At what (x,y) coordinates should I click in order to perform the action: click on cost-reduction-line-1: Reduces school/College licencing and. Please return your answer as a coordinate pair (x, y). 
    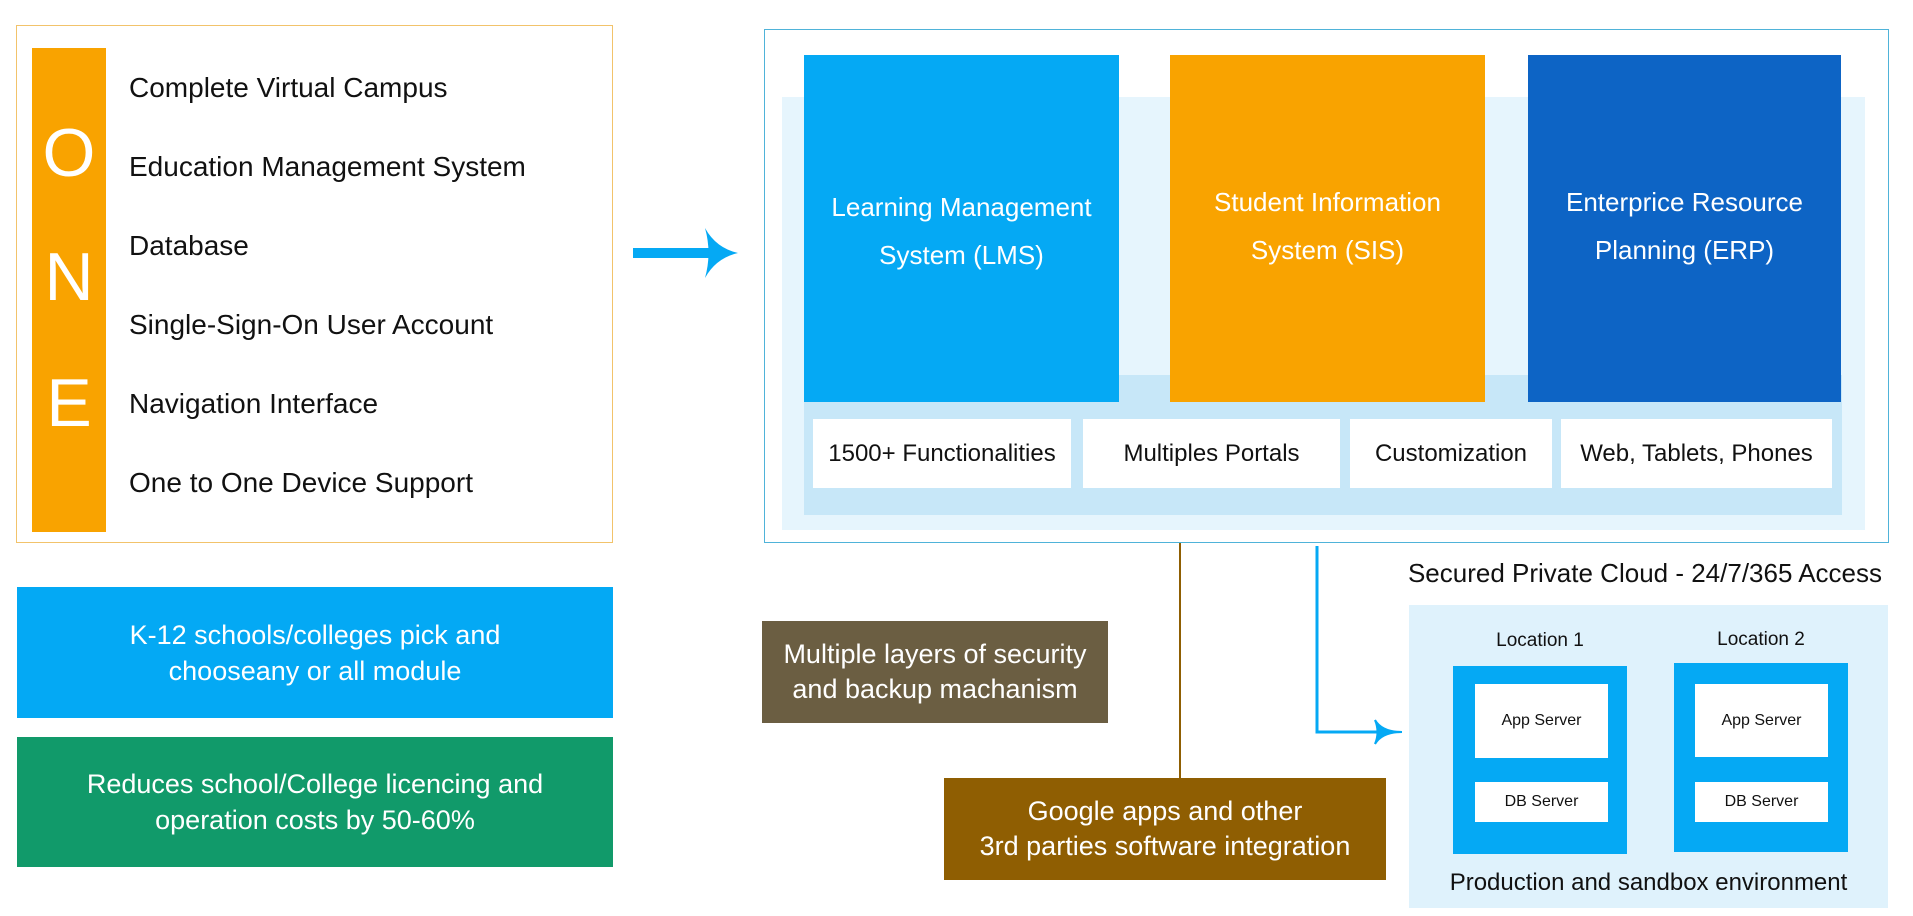
    Looking at the image, I should click on (315, 784).